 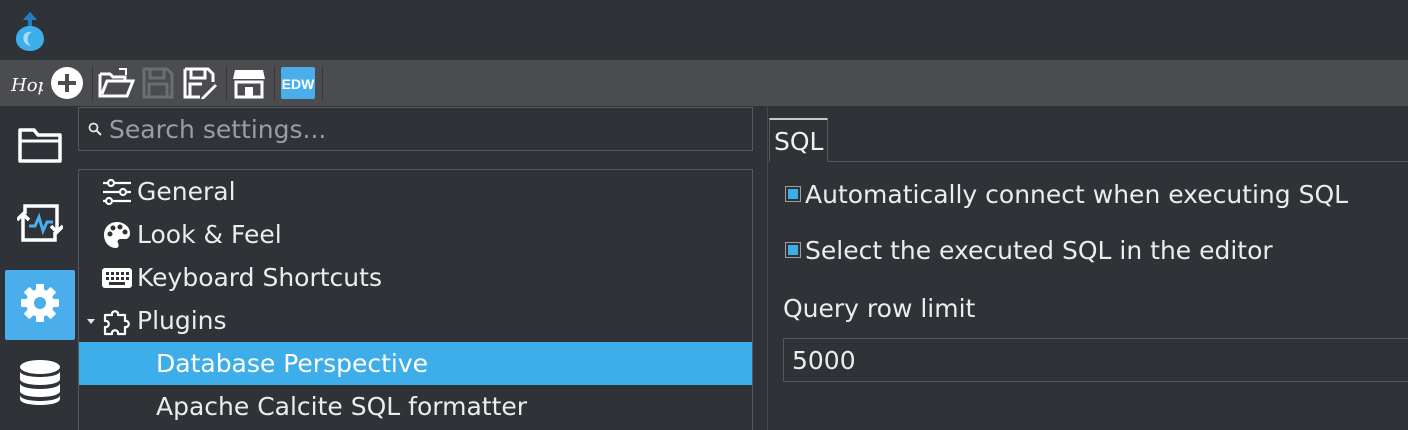 What do you see at coordinates (259, 277) in the screenshot?
I see `tree-item-label: Keyboard Shortcuts` at bounding box center [259, 277].